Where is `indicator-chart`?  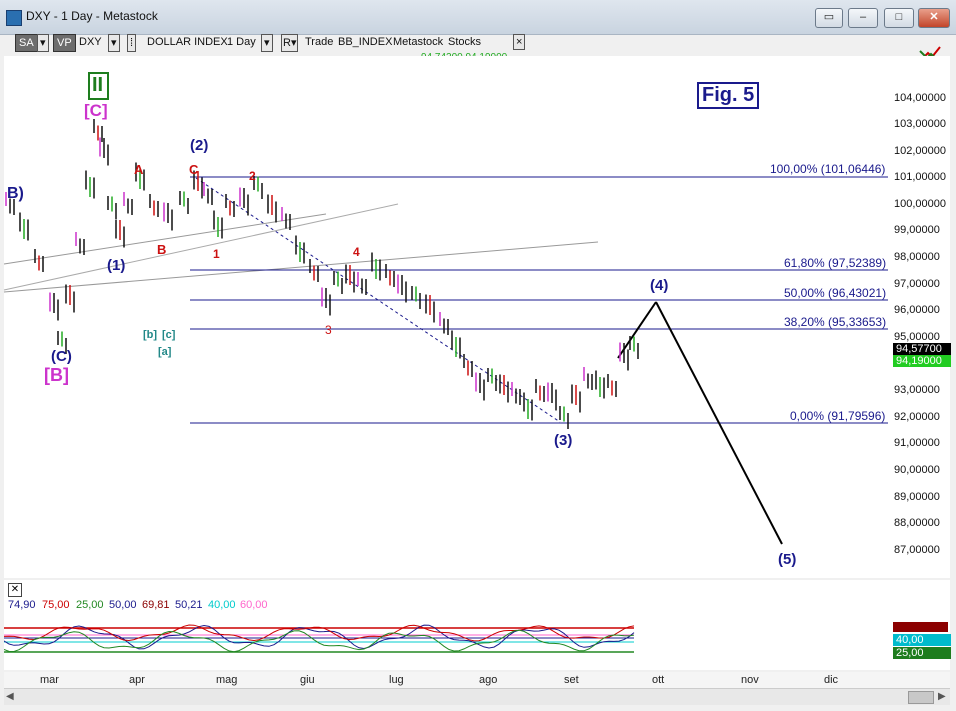 indicator-chart is located at coordinates (447, 643).